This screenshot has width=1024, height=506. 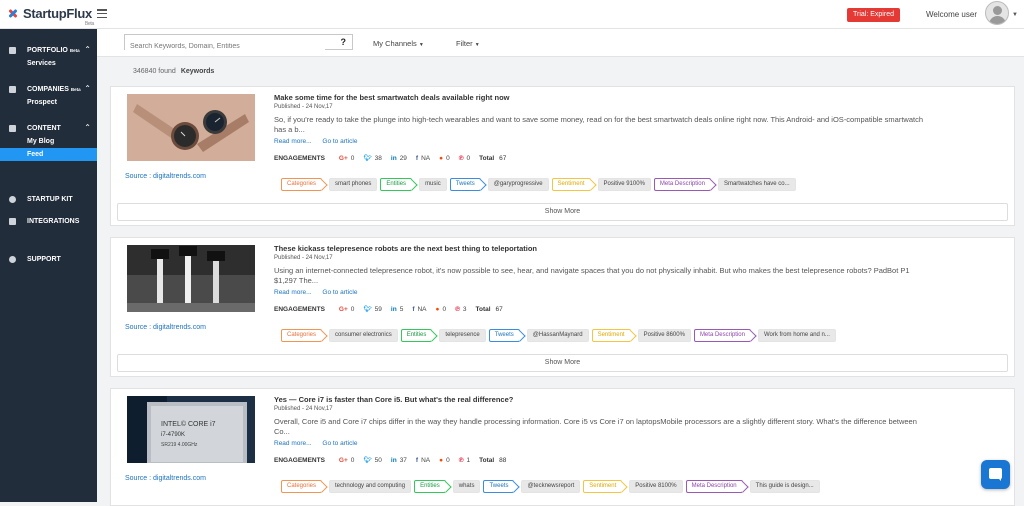 I want to click on sidebar-item-label: INTEGRATIONS, so click(x=53, y=221).